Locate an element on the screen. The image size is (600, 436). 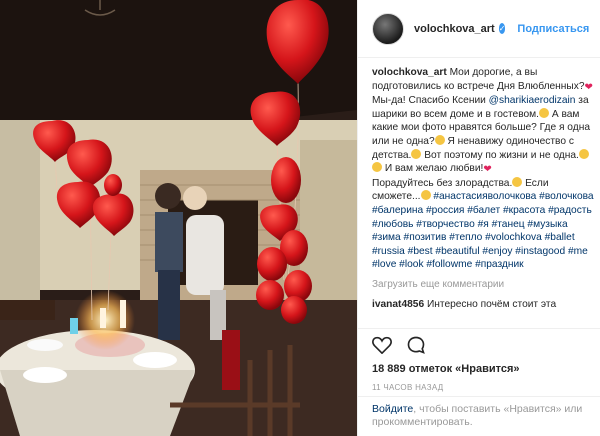
smile-emoji-icon is located at coordinates (544, 112).